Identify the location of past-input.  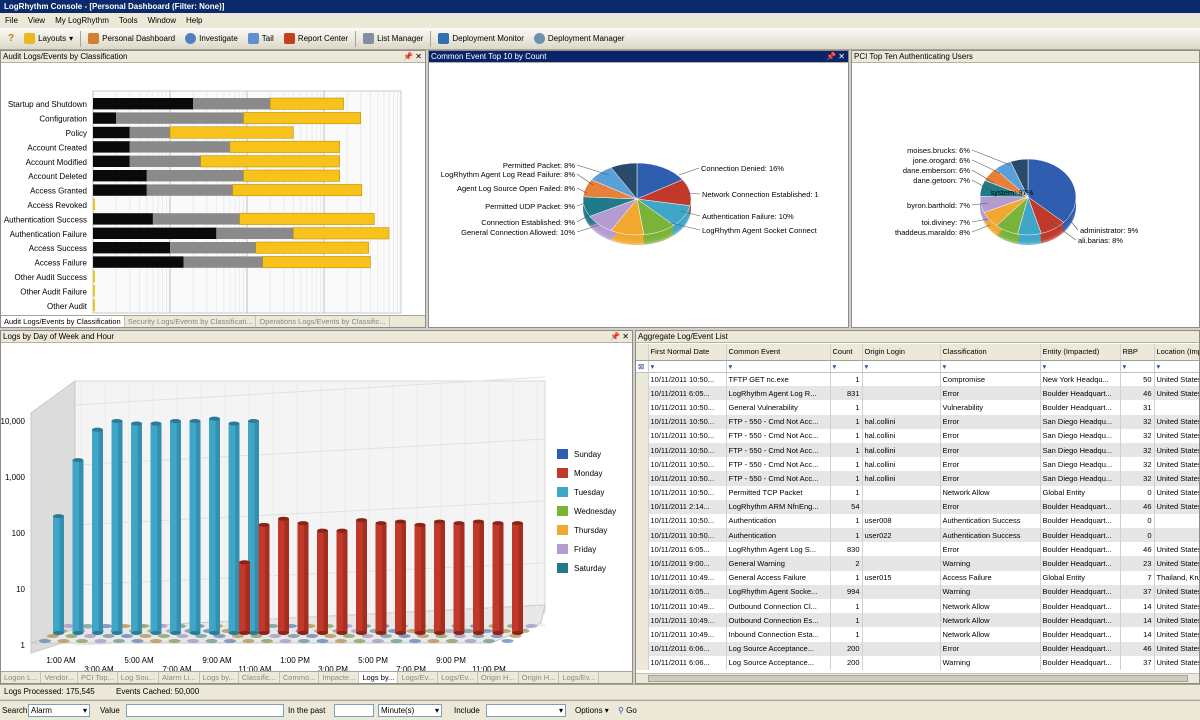
(354, 710).